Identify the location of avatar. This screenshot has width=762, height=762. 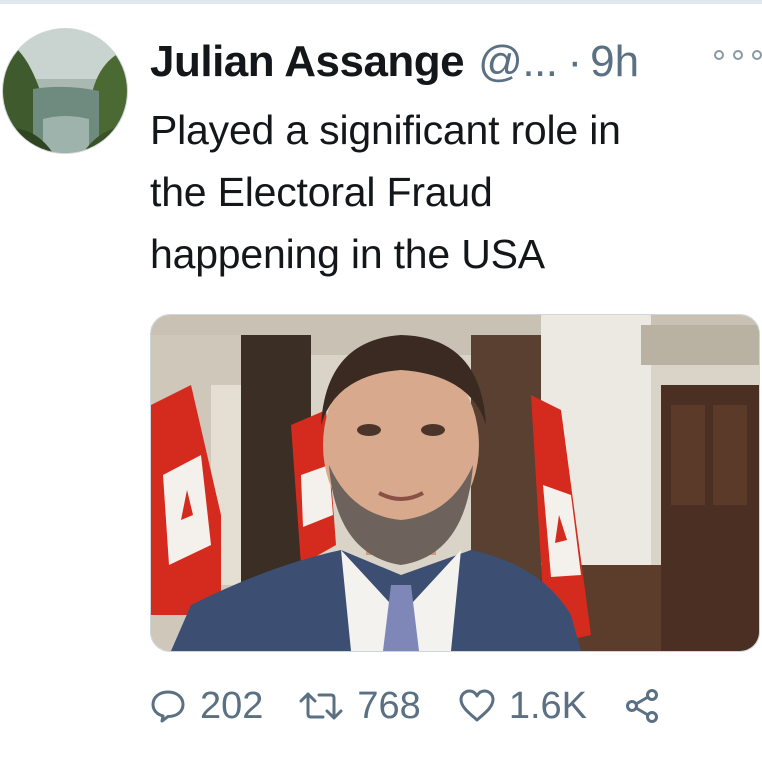
(65, 91).